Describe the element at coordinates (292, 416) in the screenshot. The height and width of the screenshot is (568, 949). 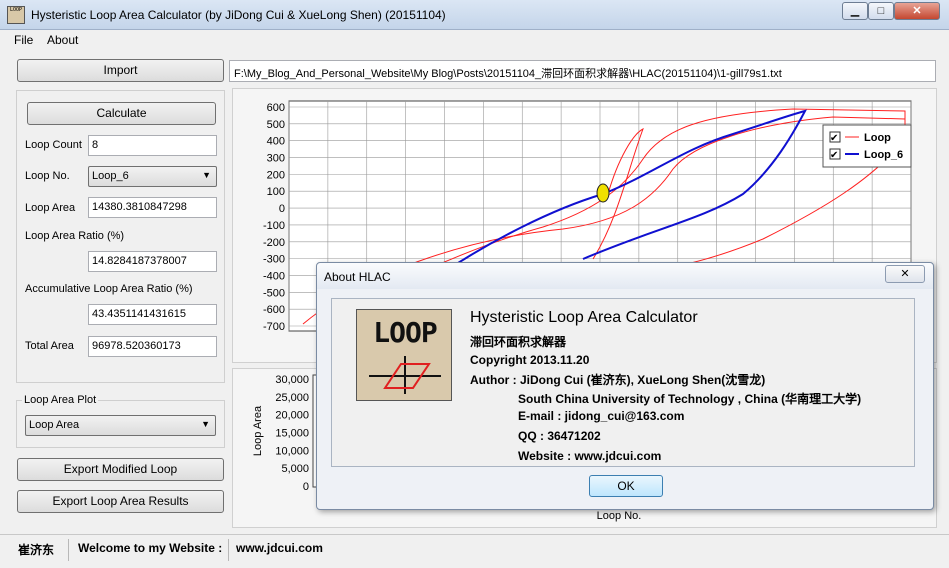
I see `y-tick-label: 20,000` at that location.